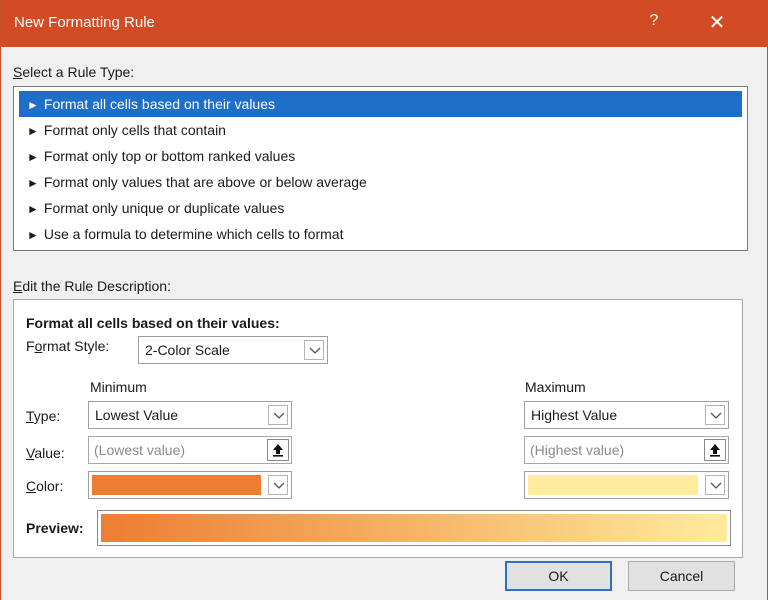 This screenshot has width=768, height=600. What do you see at coordinates (30, 346) in the screenshot?
I see `format-style-label-pre: F` at bounding box center [30, 346].